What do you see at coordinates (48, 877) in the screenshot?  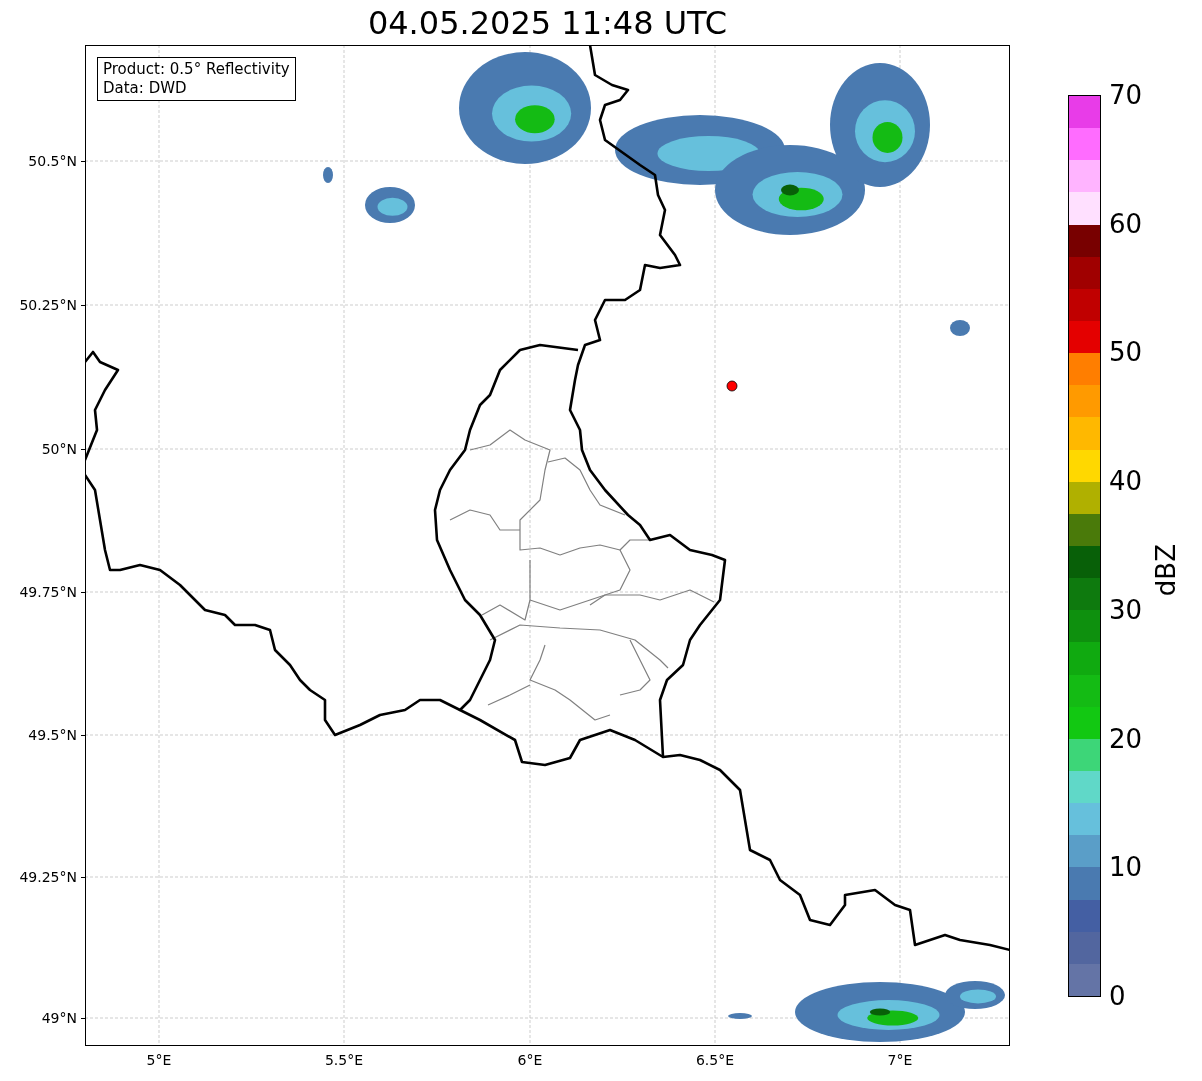 I see `axis-tick-label: 49.25°N` at bounding box center [48, 877].